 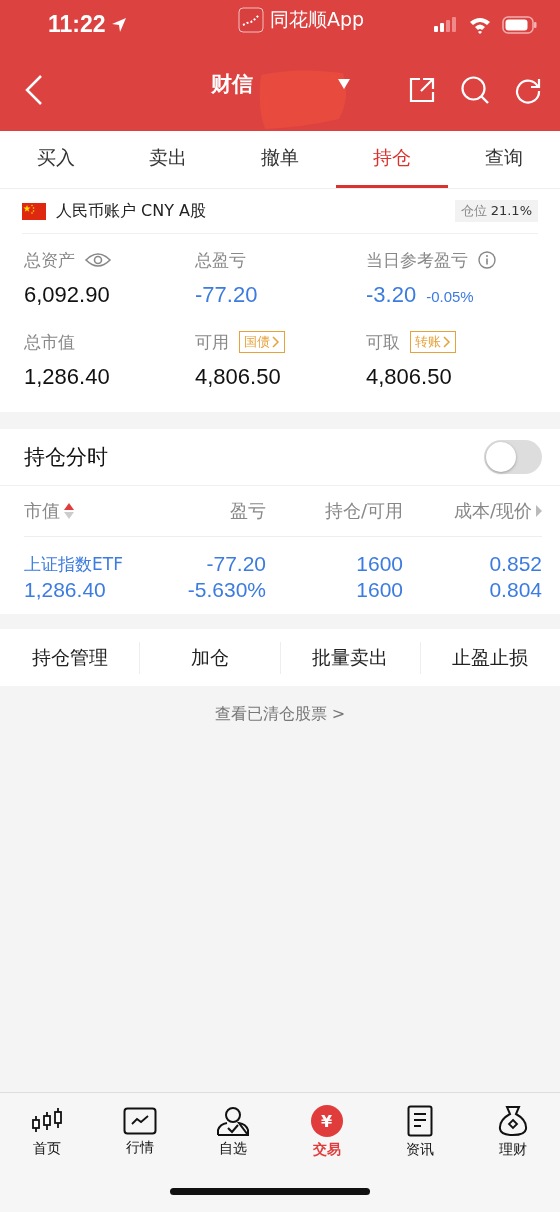 What do you see at coordinates (490, 657) in the screenshot?
I see `action-button: 止盈止损` at bounding box center [490, 657].